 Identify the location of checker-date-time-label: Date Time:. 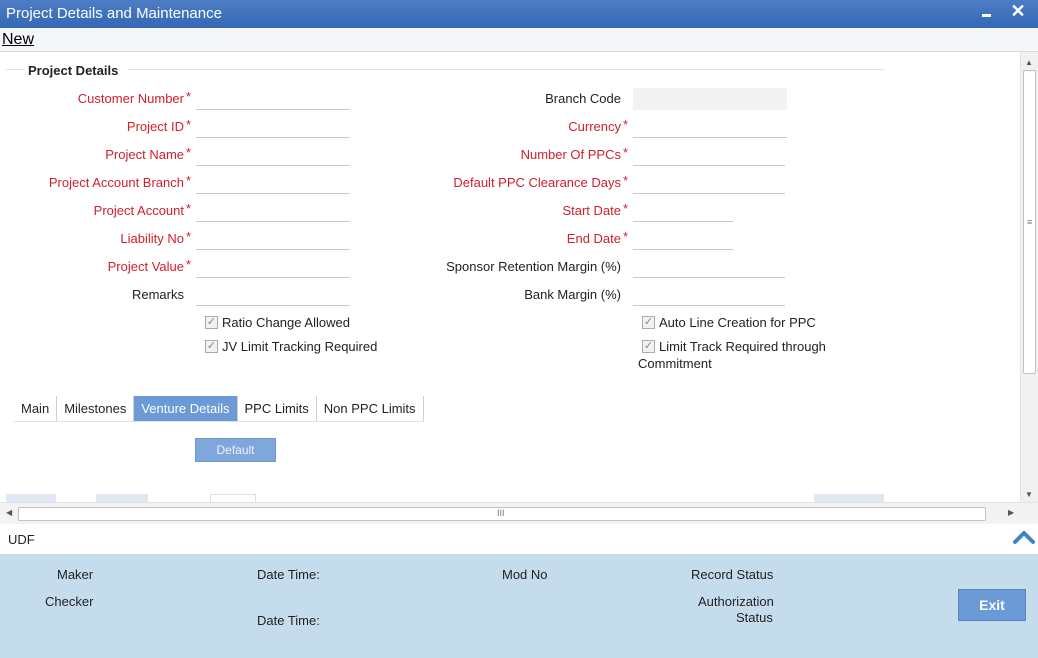
(288, 620).